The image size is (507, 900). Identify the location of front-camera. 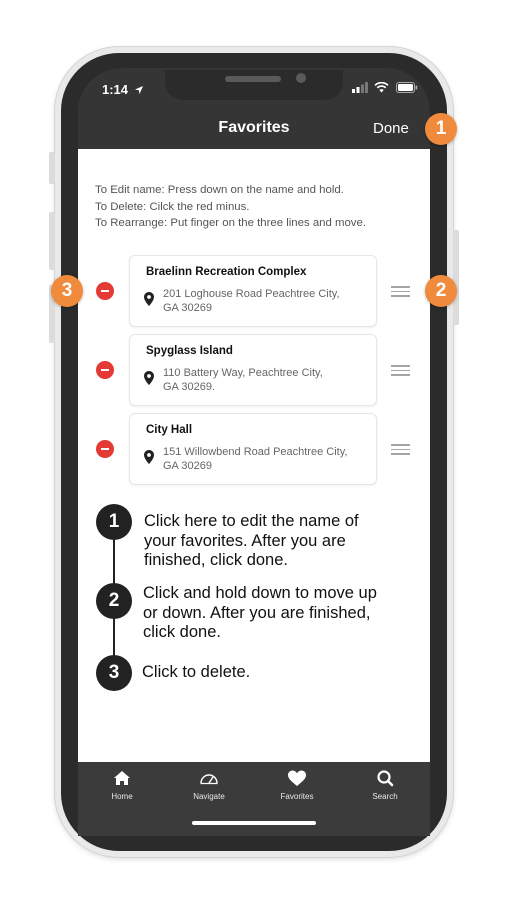
(301, 78).